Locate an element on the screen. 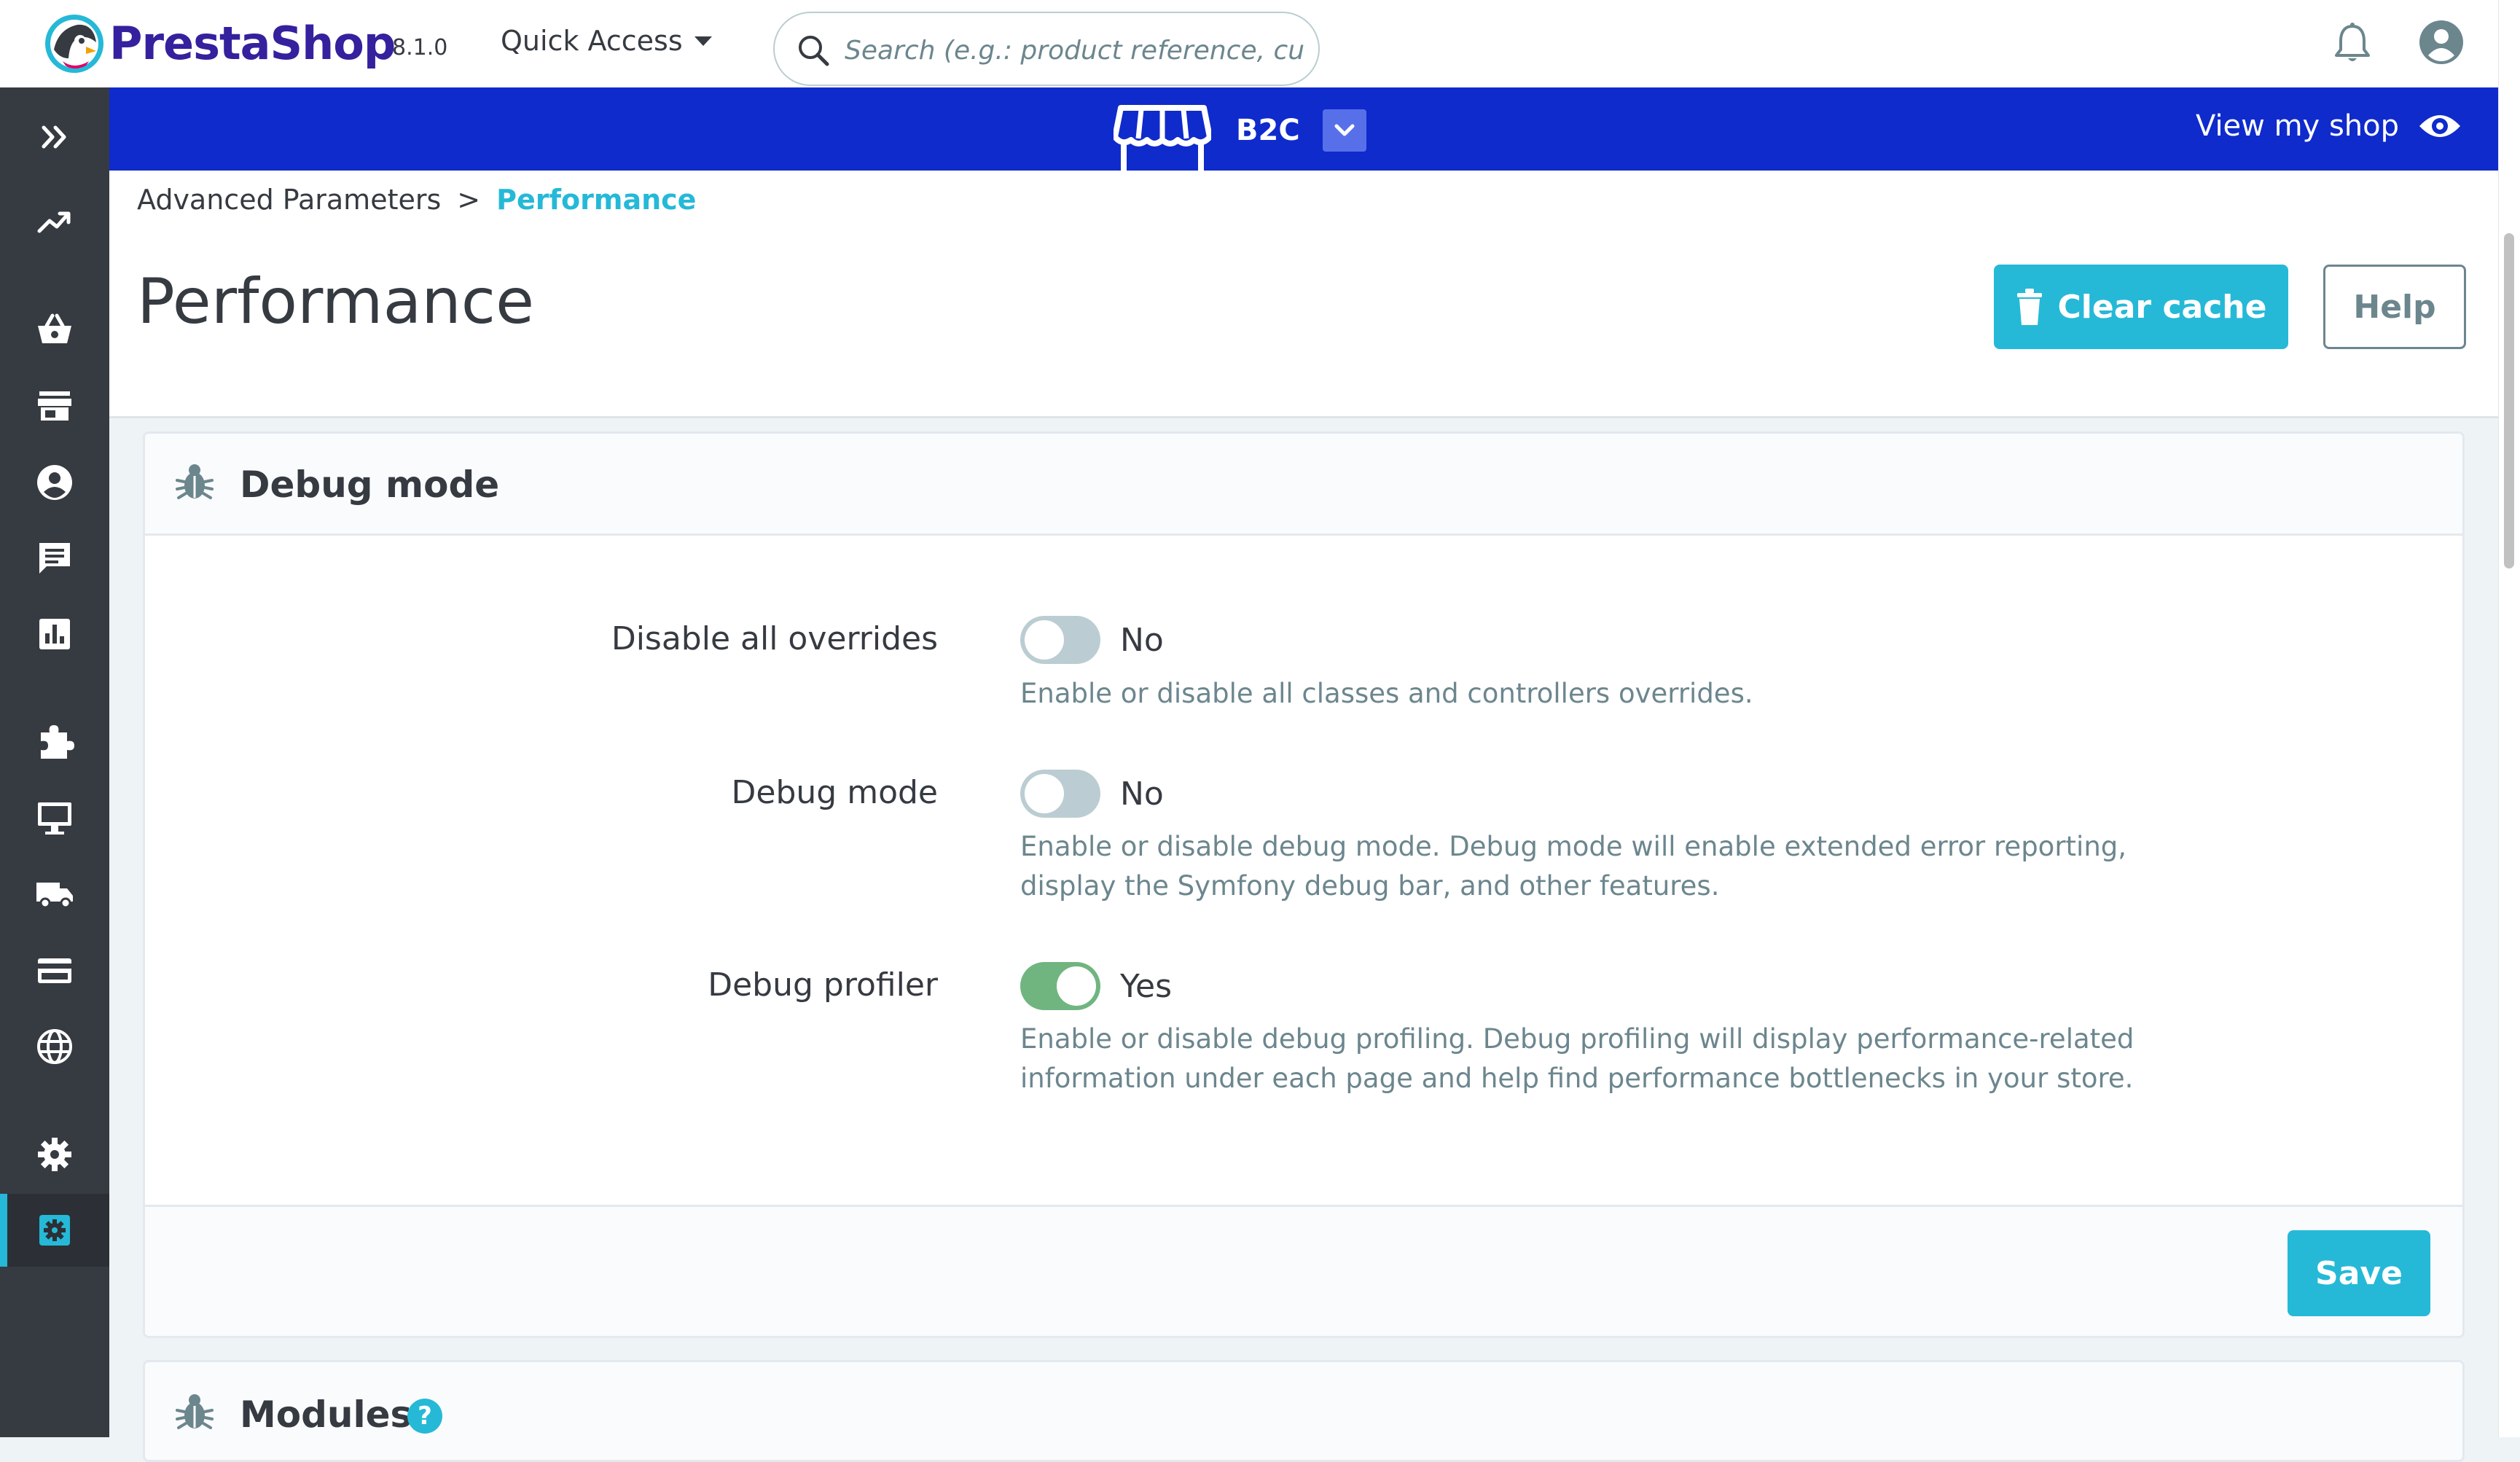  breadcrumb-current-link: Performance is located at coordinates (596, 200).